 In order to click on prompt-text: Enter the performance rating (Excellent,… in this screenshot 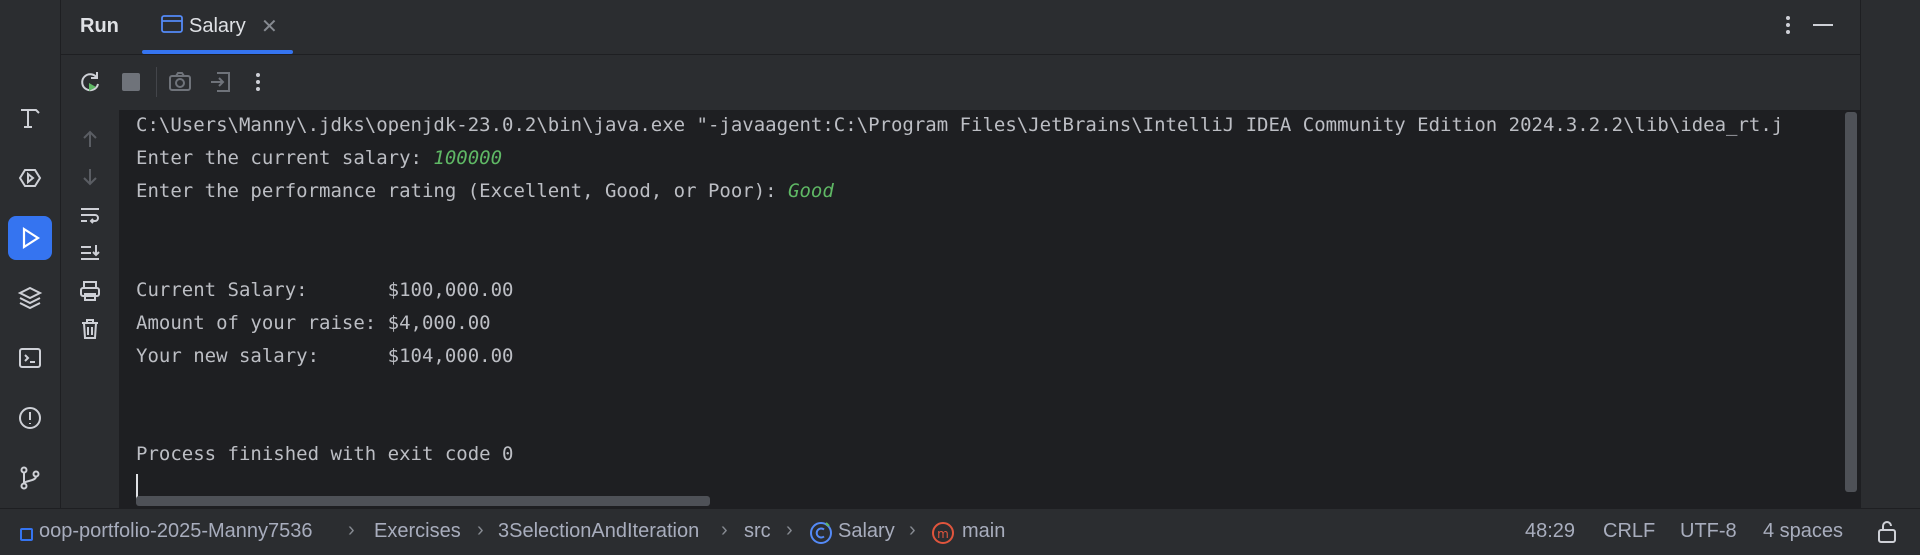, I will do `click(462, 191)`.